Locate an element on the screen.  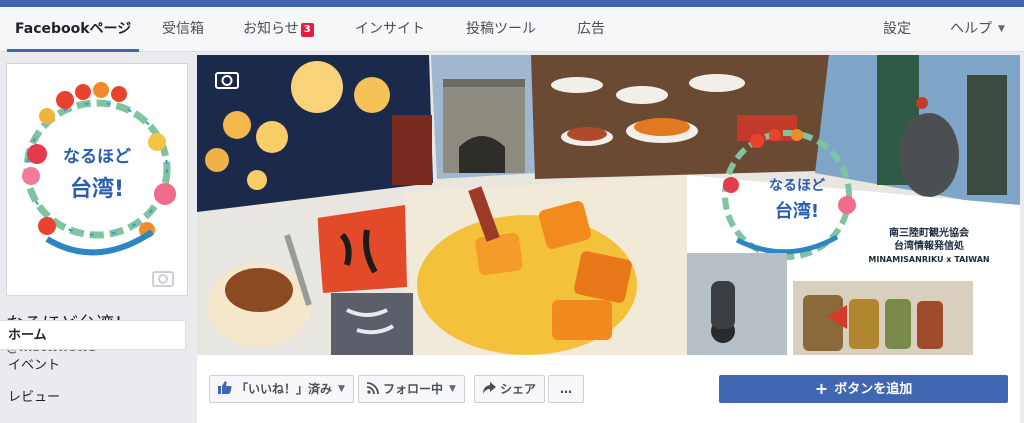
tab-label: お知らせ is located at coordinates (271, 29).